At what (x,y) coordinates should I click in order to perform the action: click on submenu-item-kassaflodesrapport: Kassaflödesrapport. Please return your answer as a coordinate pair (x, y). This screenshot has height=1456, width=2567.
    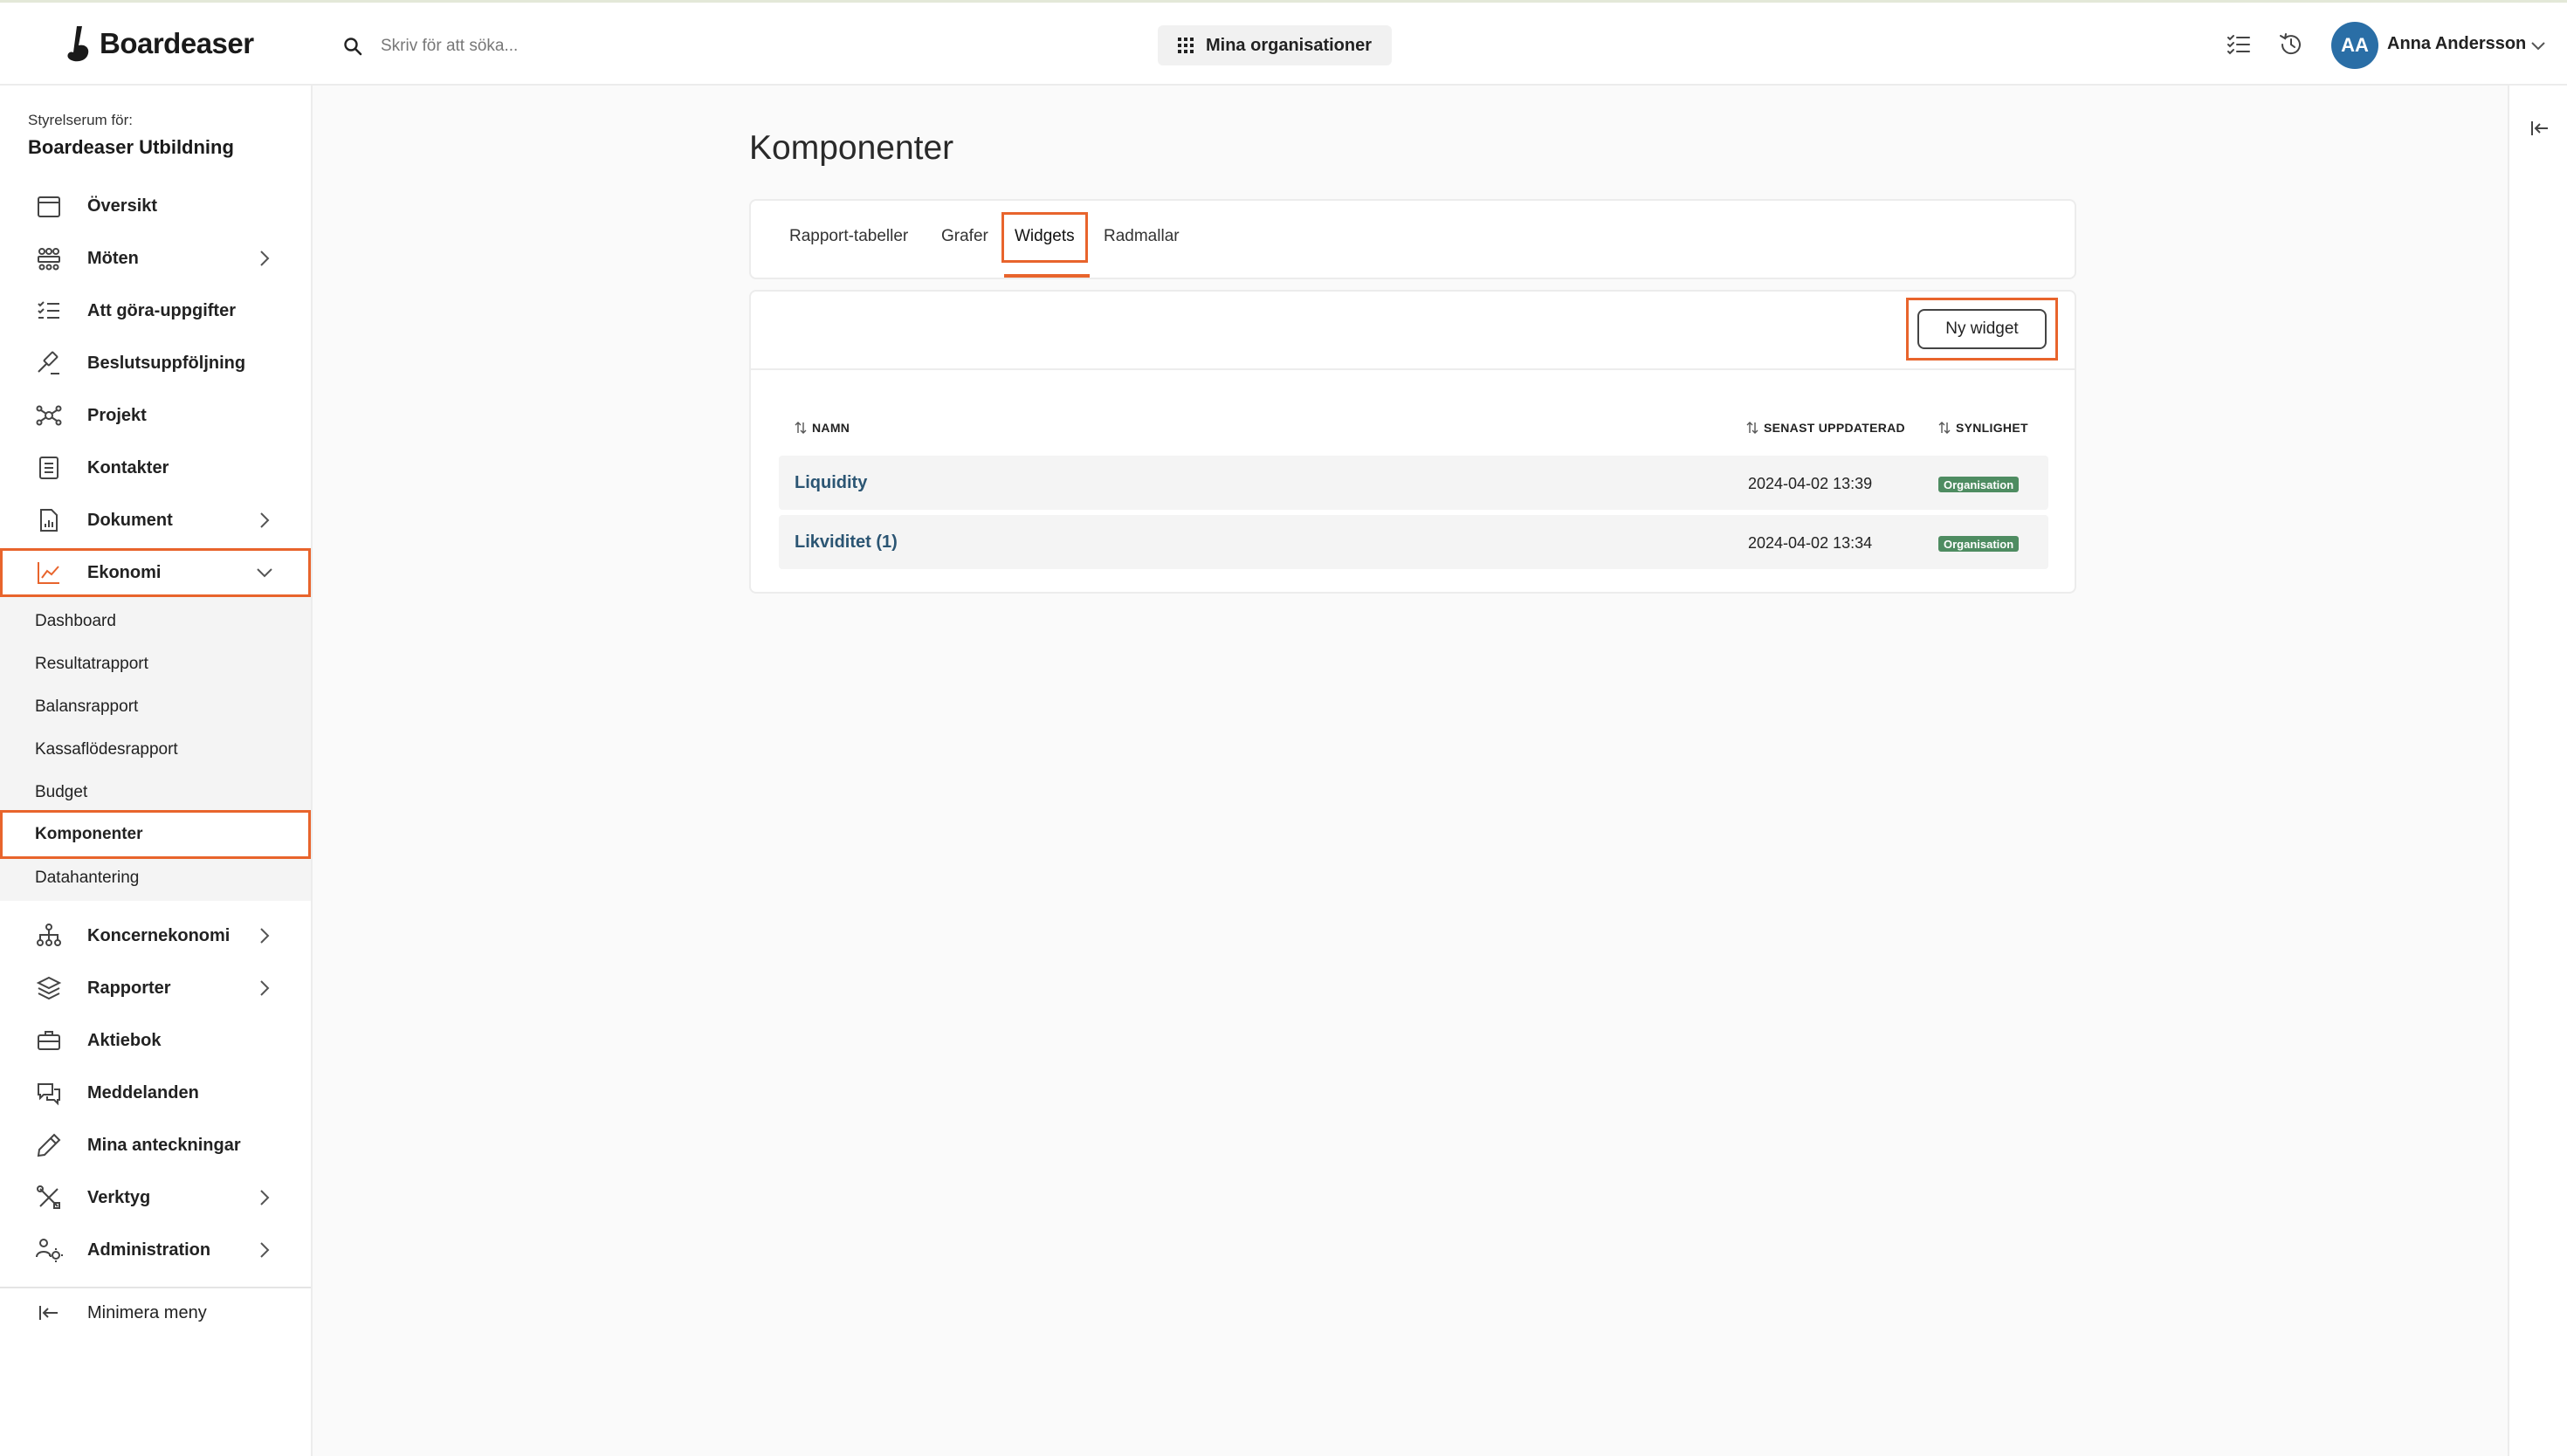
    Looking at the image, I should click on (155, 750).